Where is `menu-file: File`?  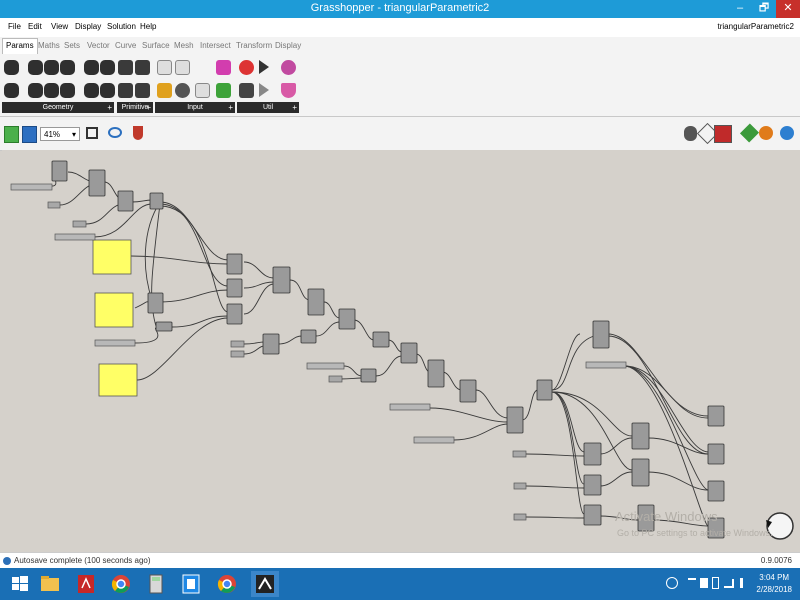
menu-file: File is located at coordinates (14, 26).